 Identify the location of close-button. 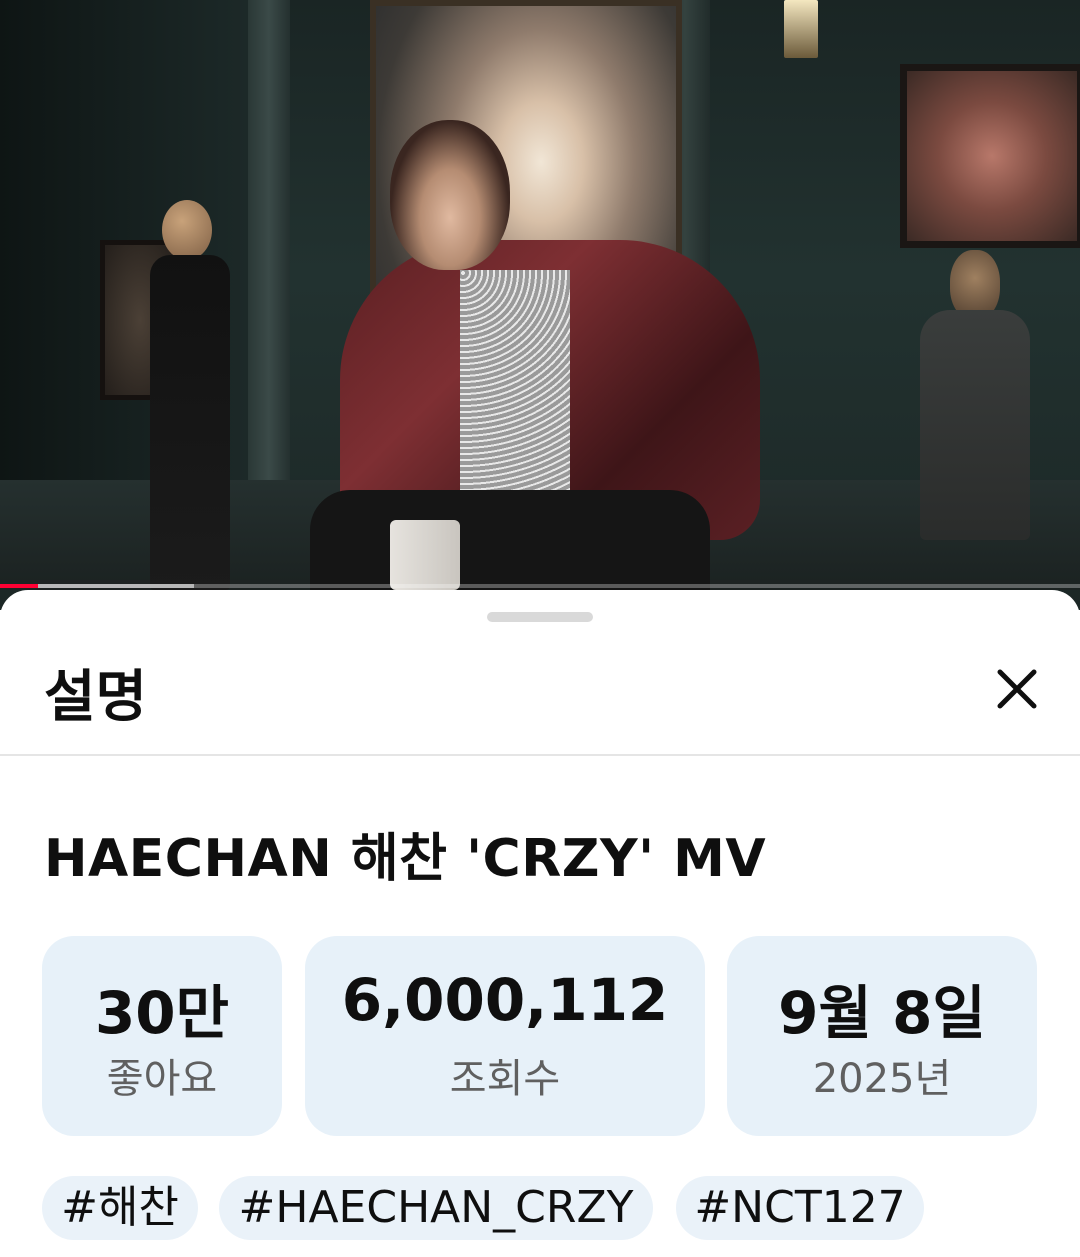
(1018, 690).